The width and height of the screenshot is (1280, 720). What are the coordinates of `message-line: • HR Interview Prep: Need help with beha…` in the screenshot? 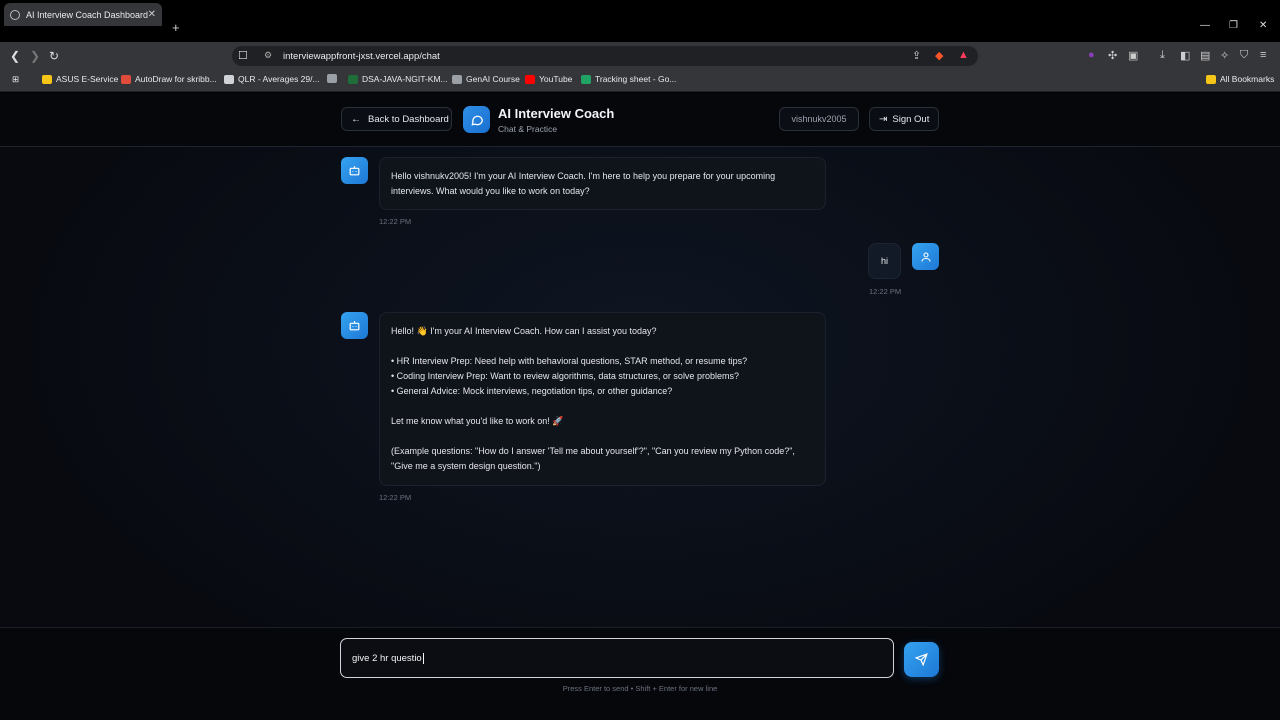 It's located at (569, 361).